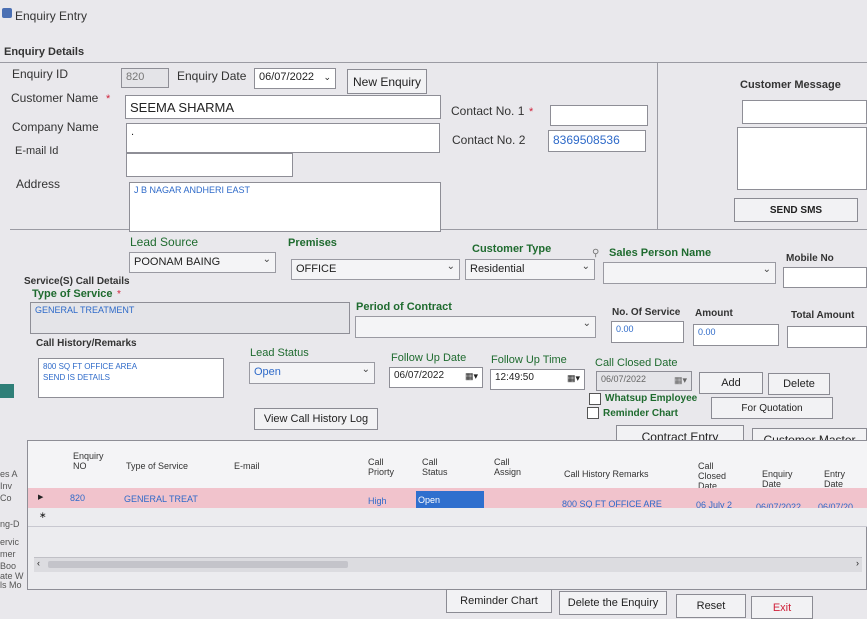  What do you see at coordinates (448, 564) in the screenshot?
I see `horizontal-scrollbar: ‹ ›` at bounding box center [448, 564].